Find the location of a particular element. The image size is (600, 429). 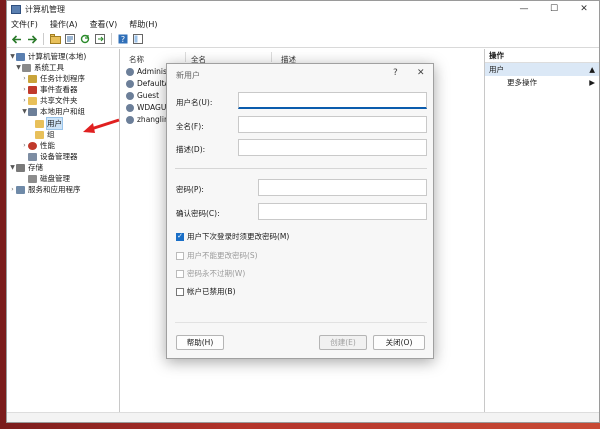

must-change-password-checkbox: ✓ 用户下次登录时须更改密码(M) is located at coordinates (232, 236).